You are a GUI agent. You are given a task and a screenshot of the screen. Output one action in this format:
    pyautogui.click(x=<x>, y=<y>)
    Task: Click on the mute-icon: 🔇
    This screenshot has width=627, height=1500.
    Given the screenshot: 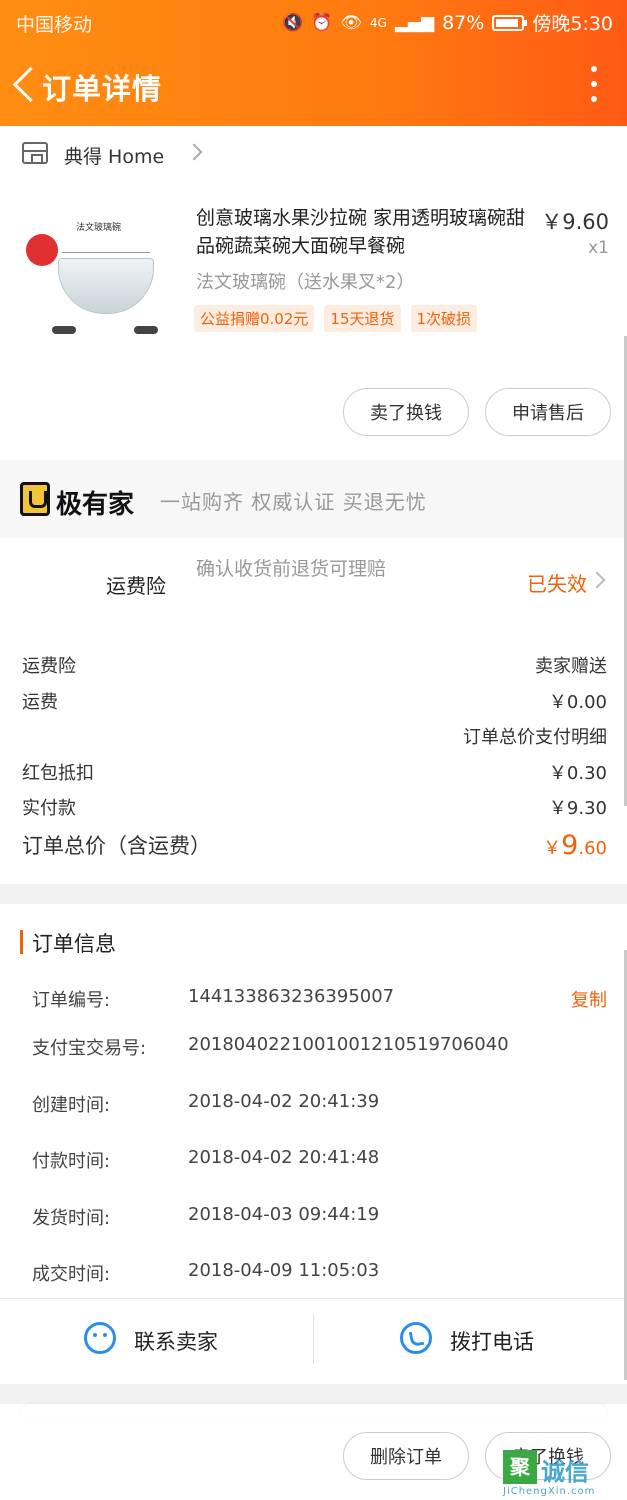 What is the action you would take?
    pyautogui.click(x=292, y=22)
    